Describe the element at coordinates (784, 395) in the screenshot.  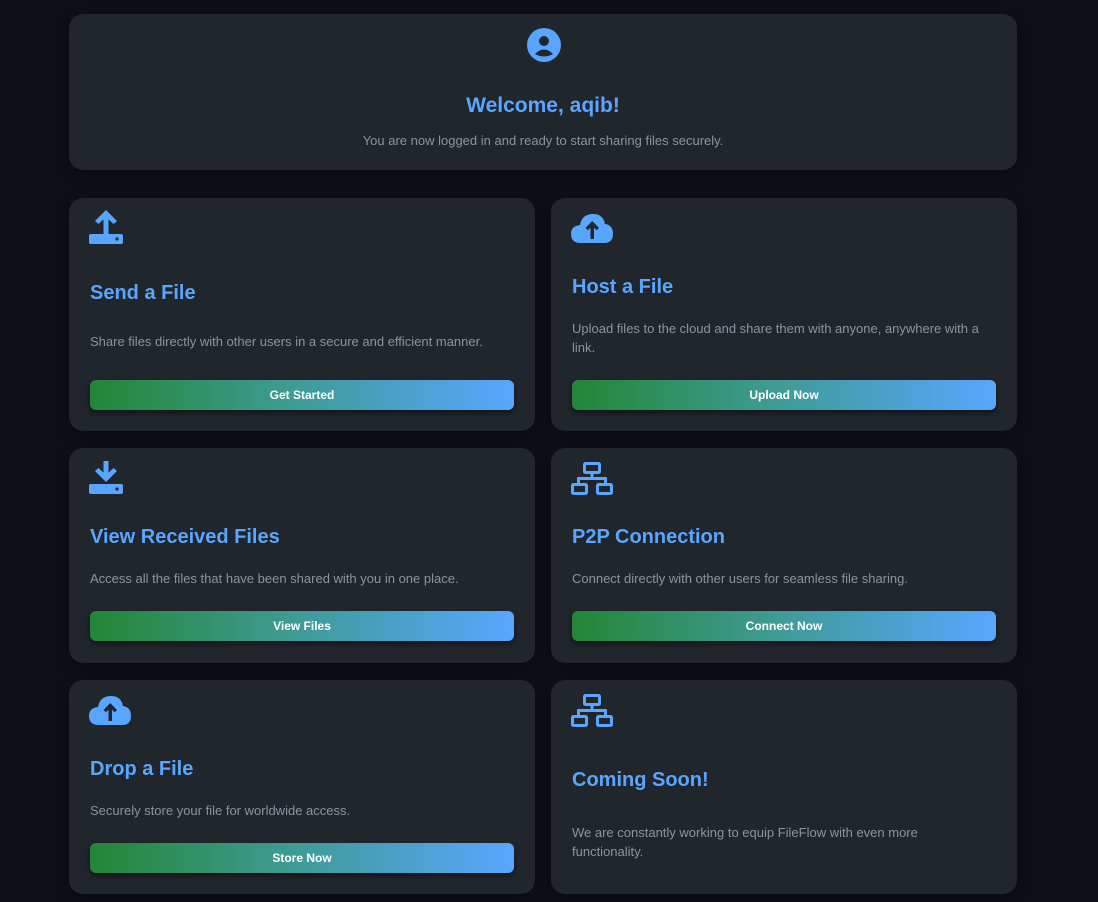
I see `upload-now-button: Upload Now` at that location.